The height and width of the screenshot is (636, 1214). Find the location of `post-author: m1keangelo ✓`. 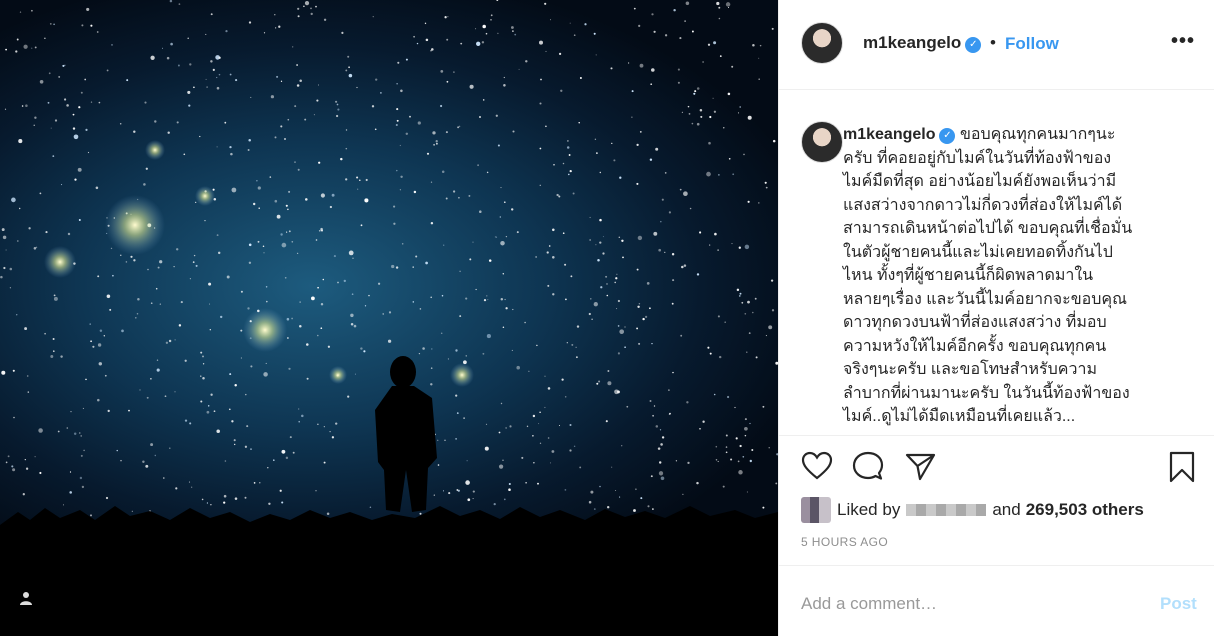

post-author: m1keangelo ✓ is located at coordinates (922, 43).